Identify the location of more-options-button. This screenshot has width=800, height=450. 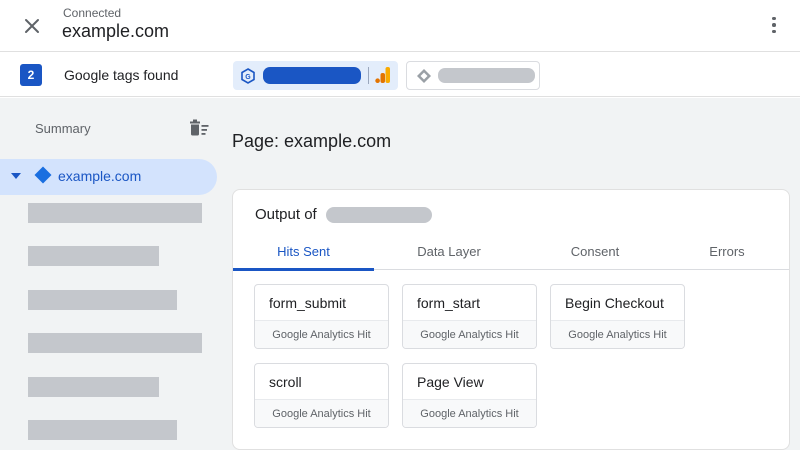
(774, 25).